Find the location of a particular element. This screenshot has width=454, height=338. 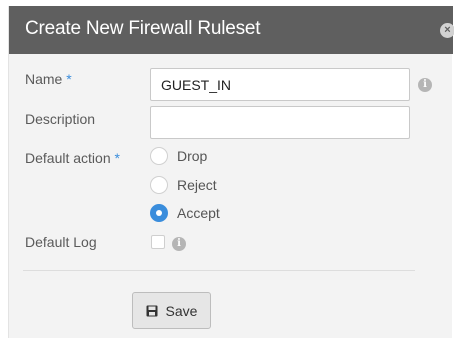

dialog-titlebar: Create New Firewall Ruleset × is located at coordinates (231, 30).